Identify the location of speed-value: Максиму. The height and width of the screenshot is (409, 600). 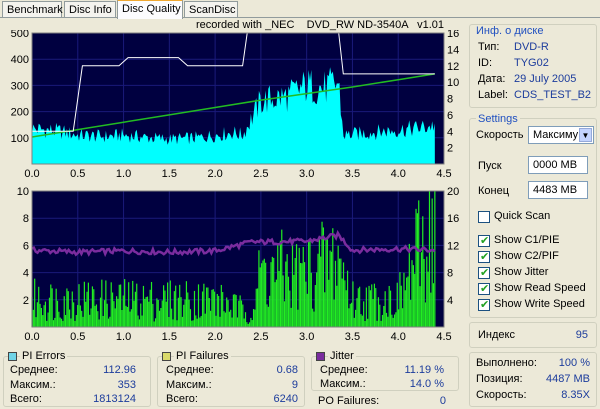
(556, 135).